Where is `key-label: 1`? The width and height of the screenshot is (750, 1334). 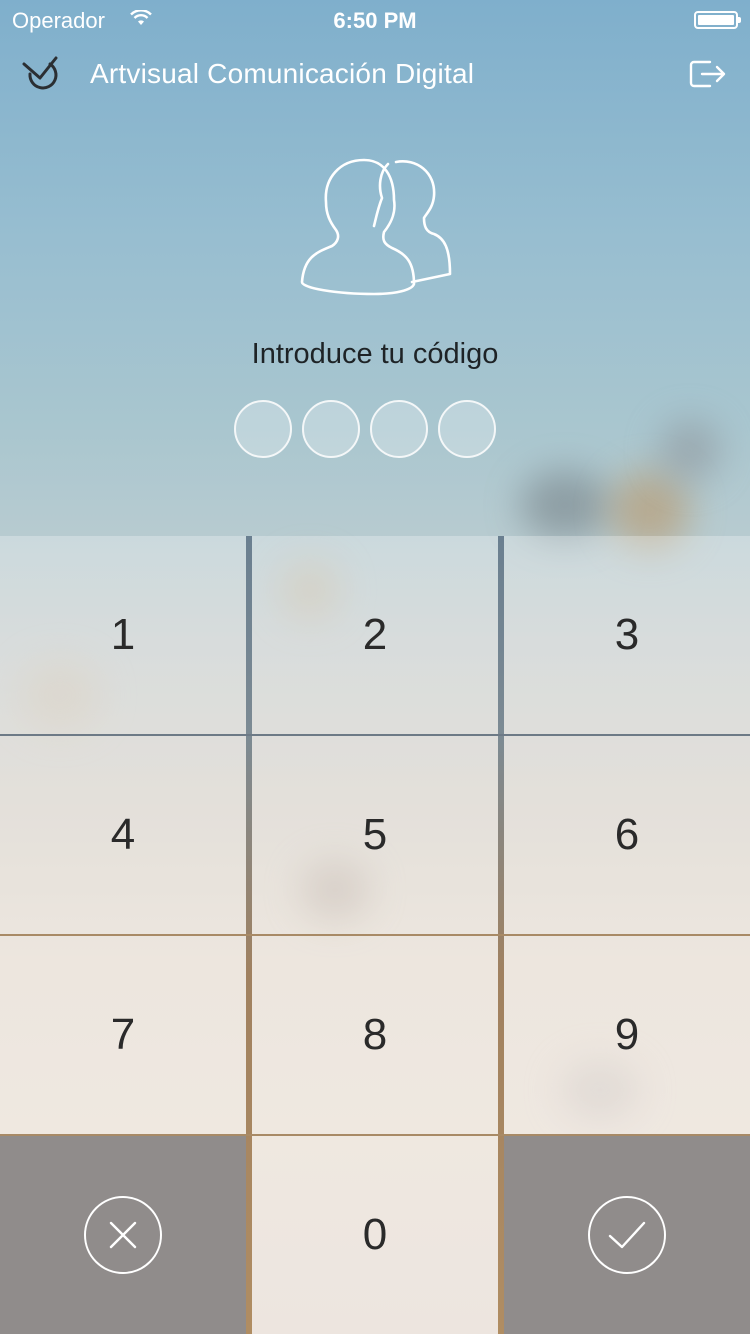
key-label: 1 is located at coordinates (123, 634).